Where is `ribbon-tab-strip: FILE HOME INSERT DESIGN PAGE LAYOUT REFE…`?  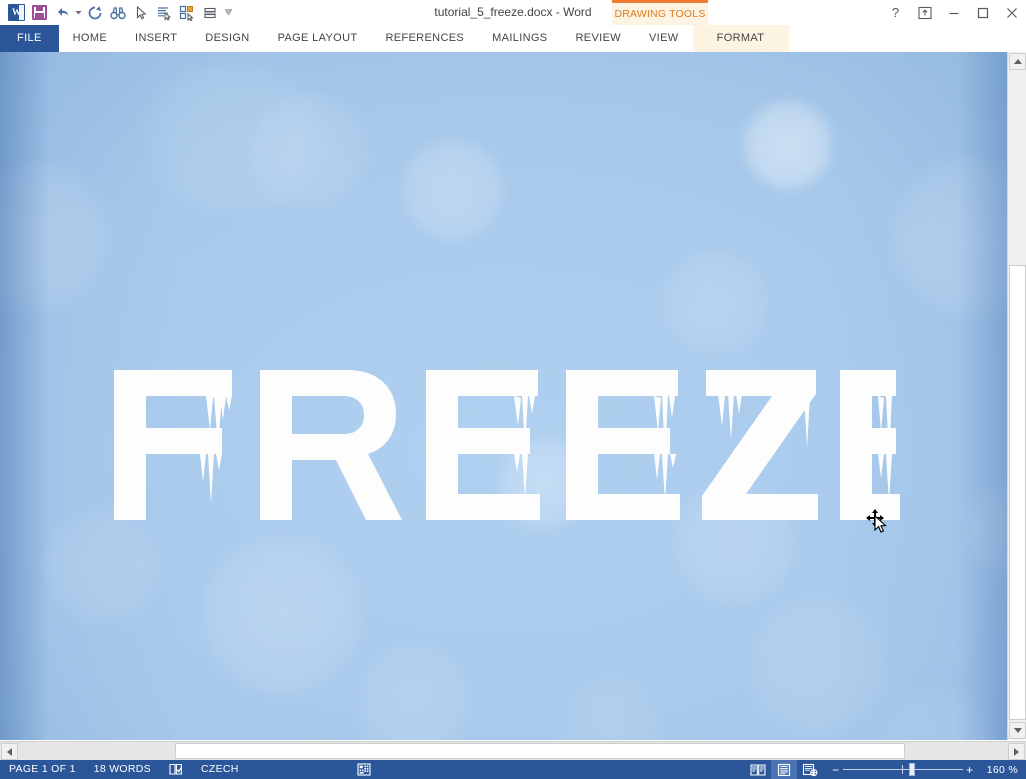 ribbon-tab-strip: FILE HOME INSERT DESIGN PAGE LAYOUT REFE… is located at coordinates (513, 49).